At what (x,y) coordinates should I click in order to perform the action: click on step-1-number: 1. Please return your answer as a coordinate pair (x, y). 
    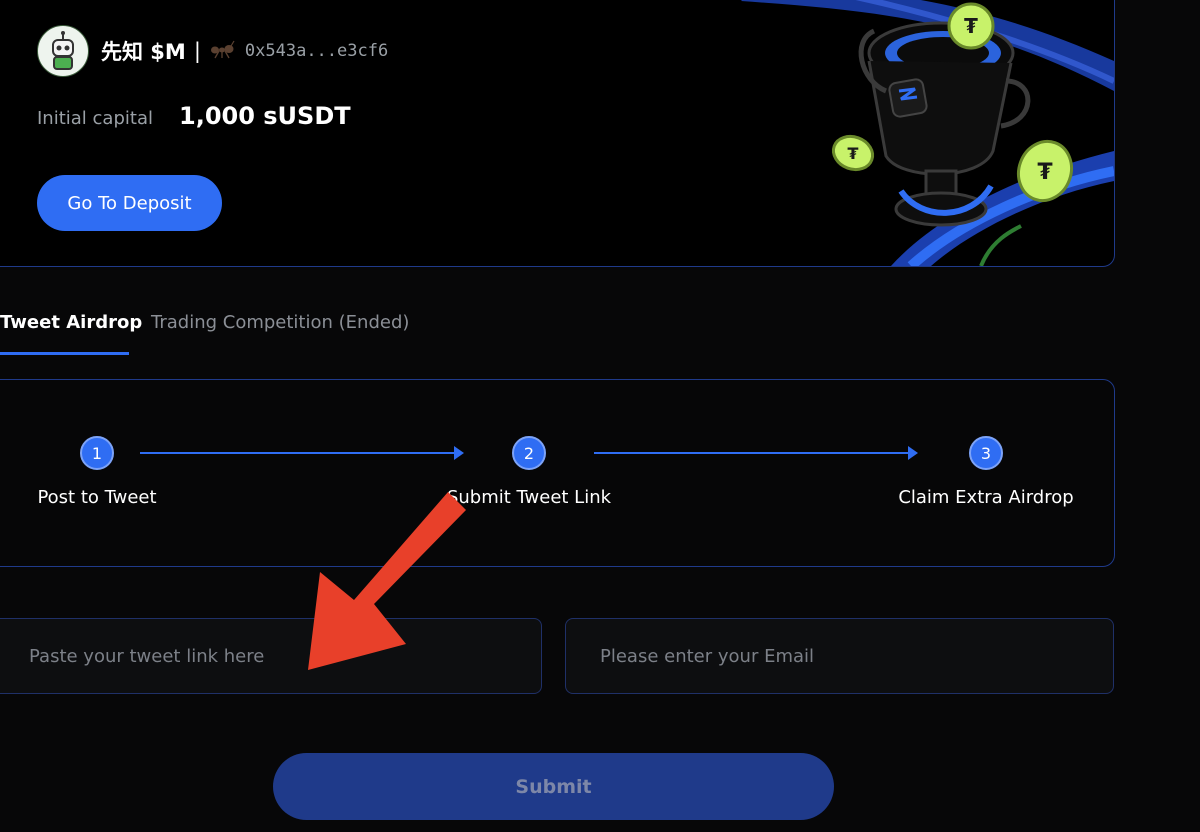
    Looking at the image, I should click on (97, 453).